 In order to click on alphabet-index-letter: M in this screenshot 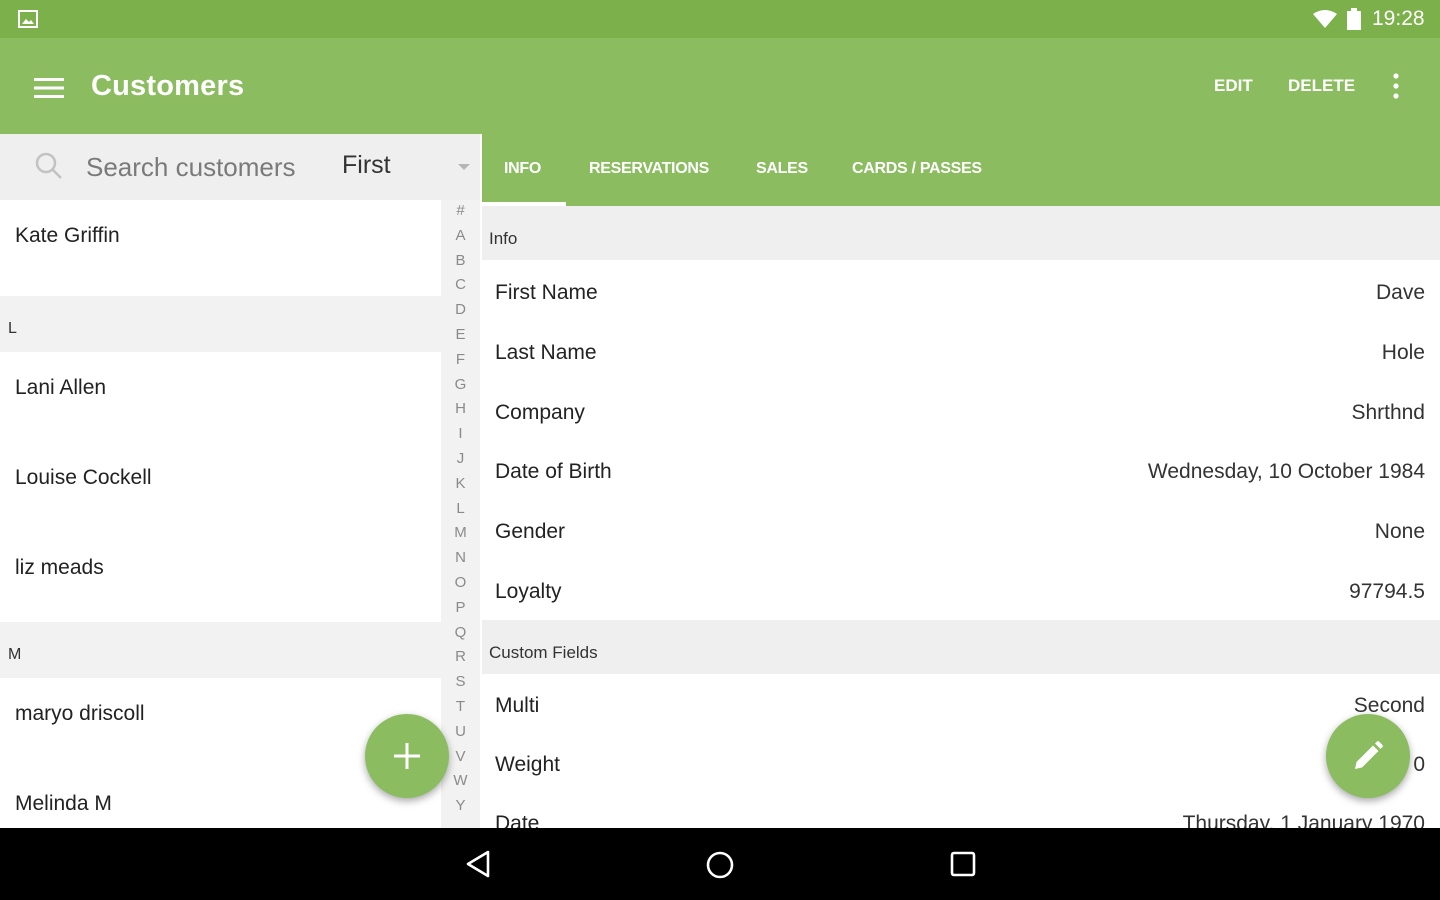, I will do `click(460, 532)`.